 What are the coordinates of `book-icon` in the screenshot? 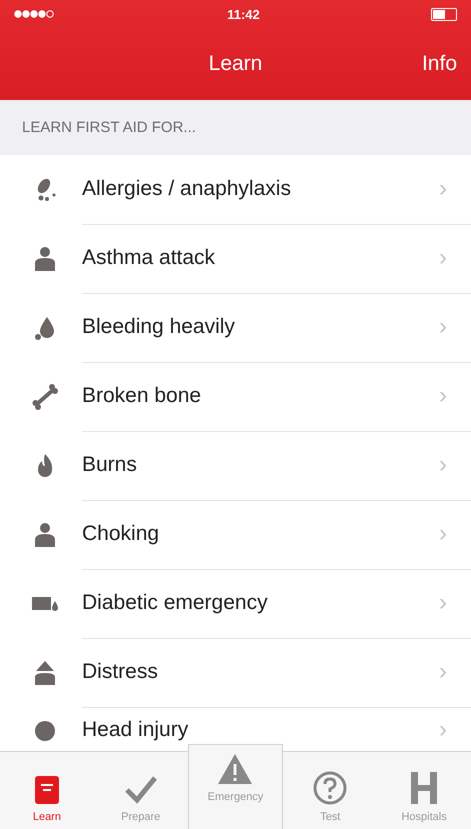 It's located at (47, 790).